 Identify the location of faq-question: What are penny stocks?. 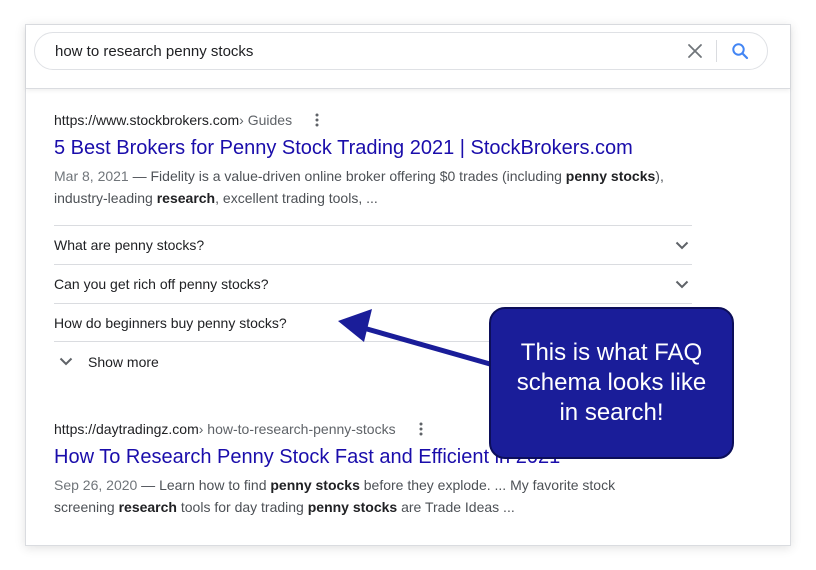
(129, 245).